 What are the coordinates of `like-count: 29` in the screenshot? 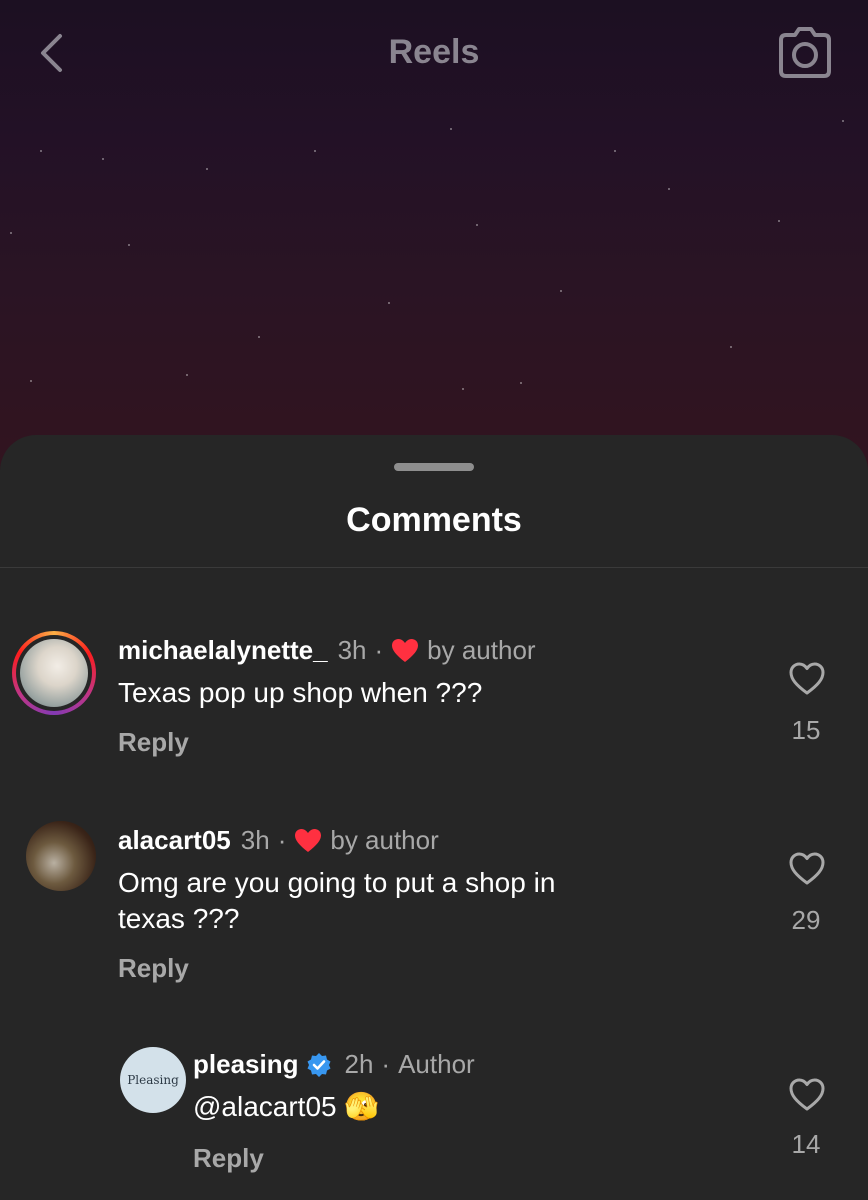 It's located at (806, 920).